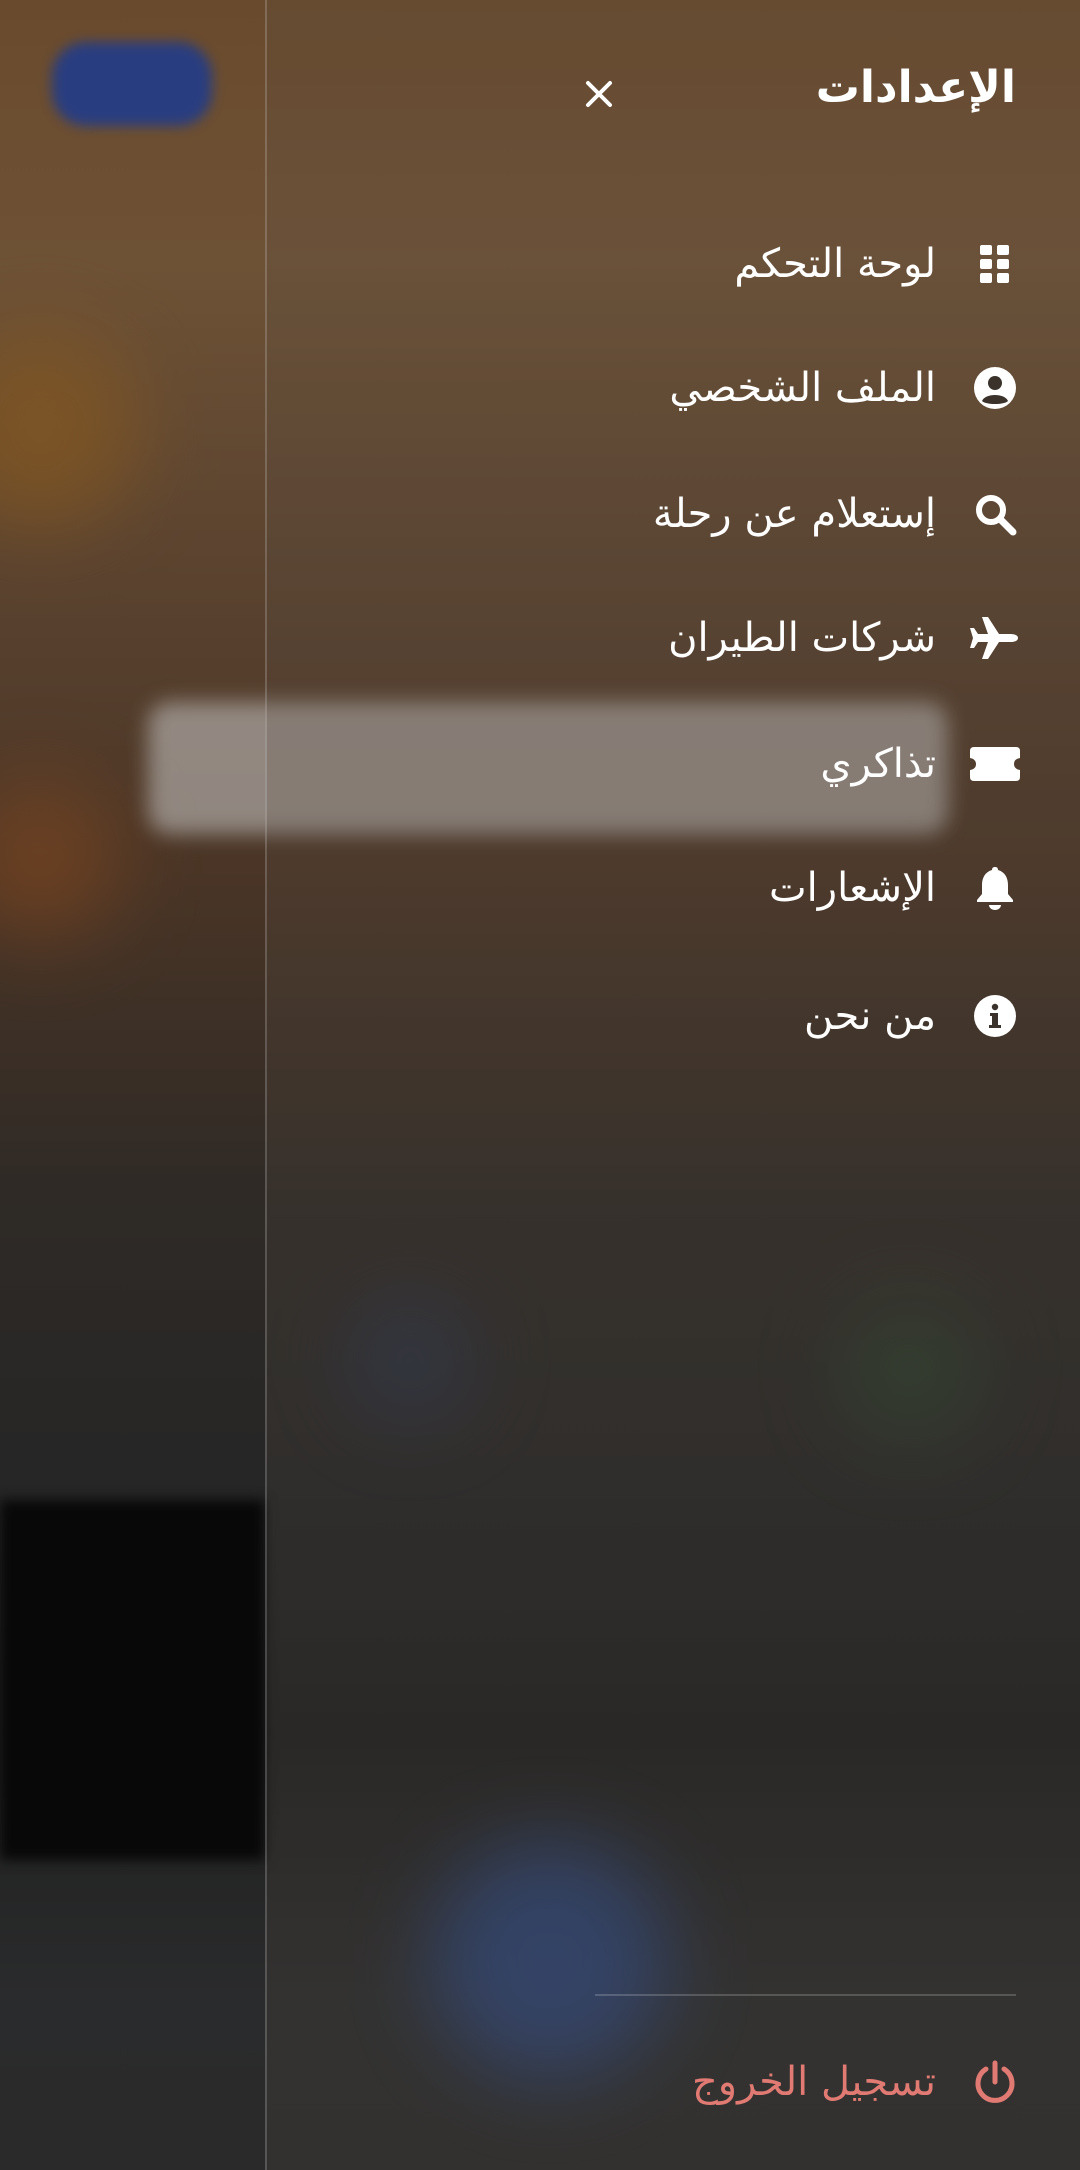  Describe the element at coordinates (870, 1016) in the screenshot. I see `menu-item-label: من نحن` at that location.